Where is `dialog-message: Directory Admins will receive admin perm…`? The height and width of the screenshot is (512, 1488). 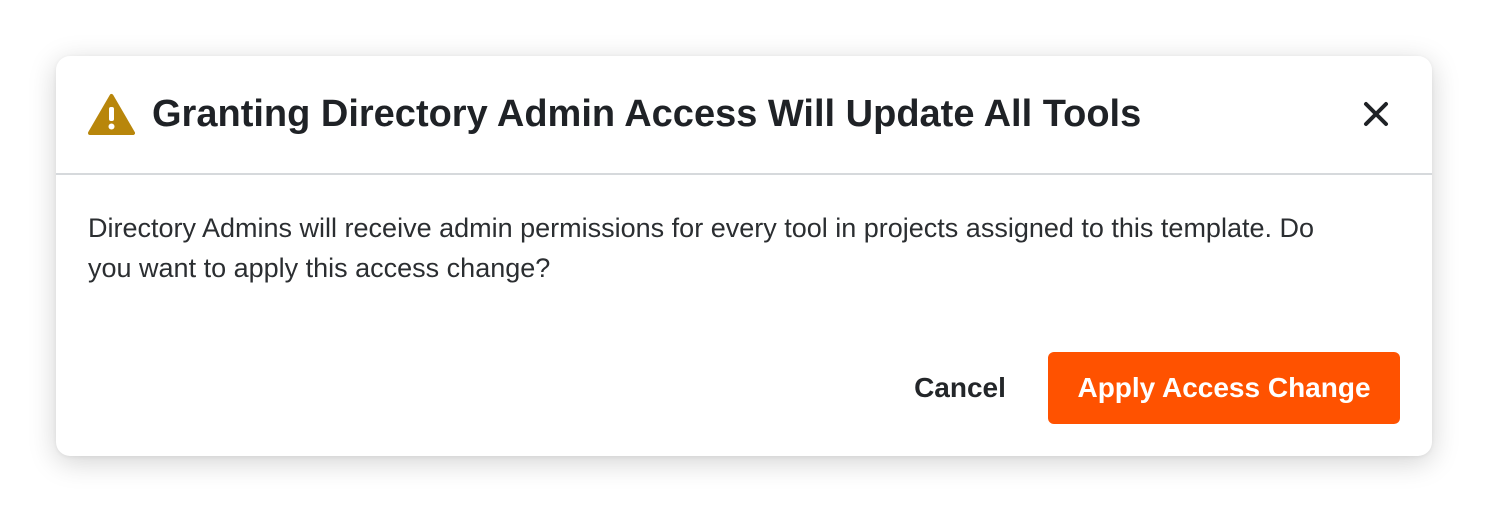 dialog-message: Directory Admins will receive admin perm… is located at coordinates (701, 248).